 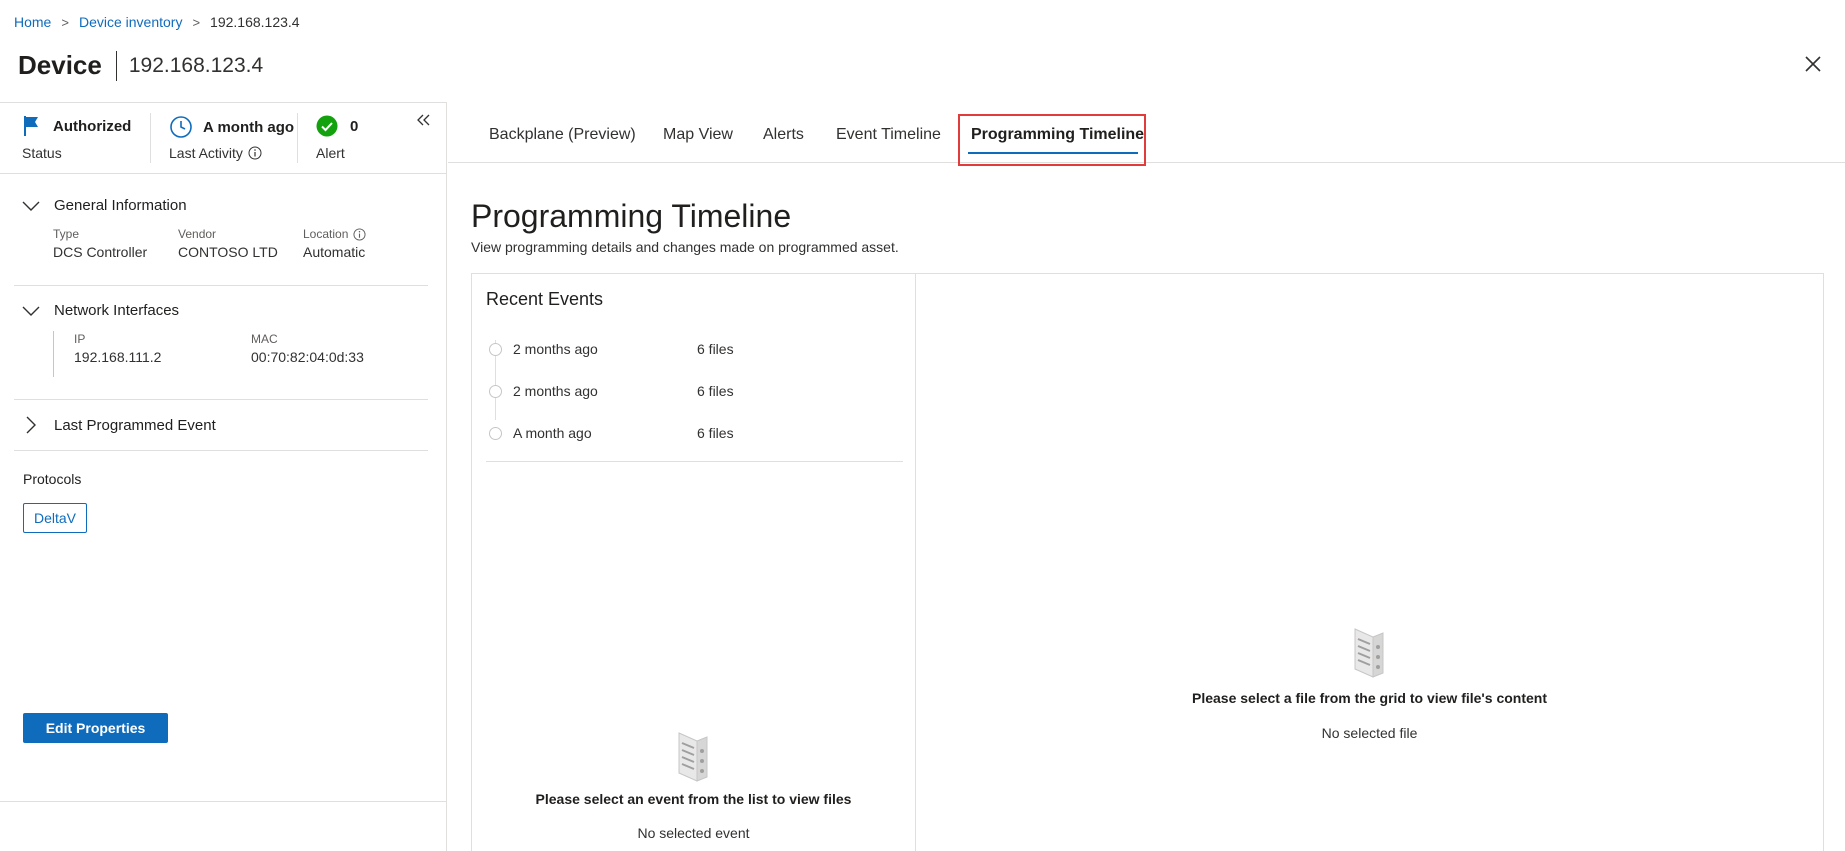 What do you see at coordinates (100, 252) in the screenshot?
I see `type-value: DCS Controller` at bounding box center [100, 252].